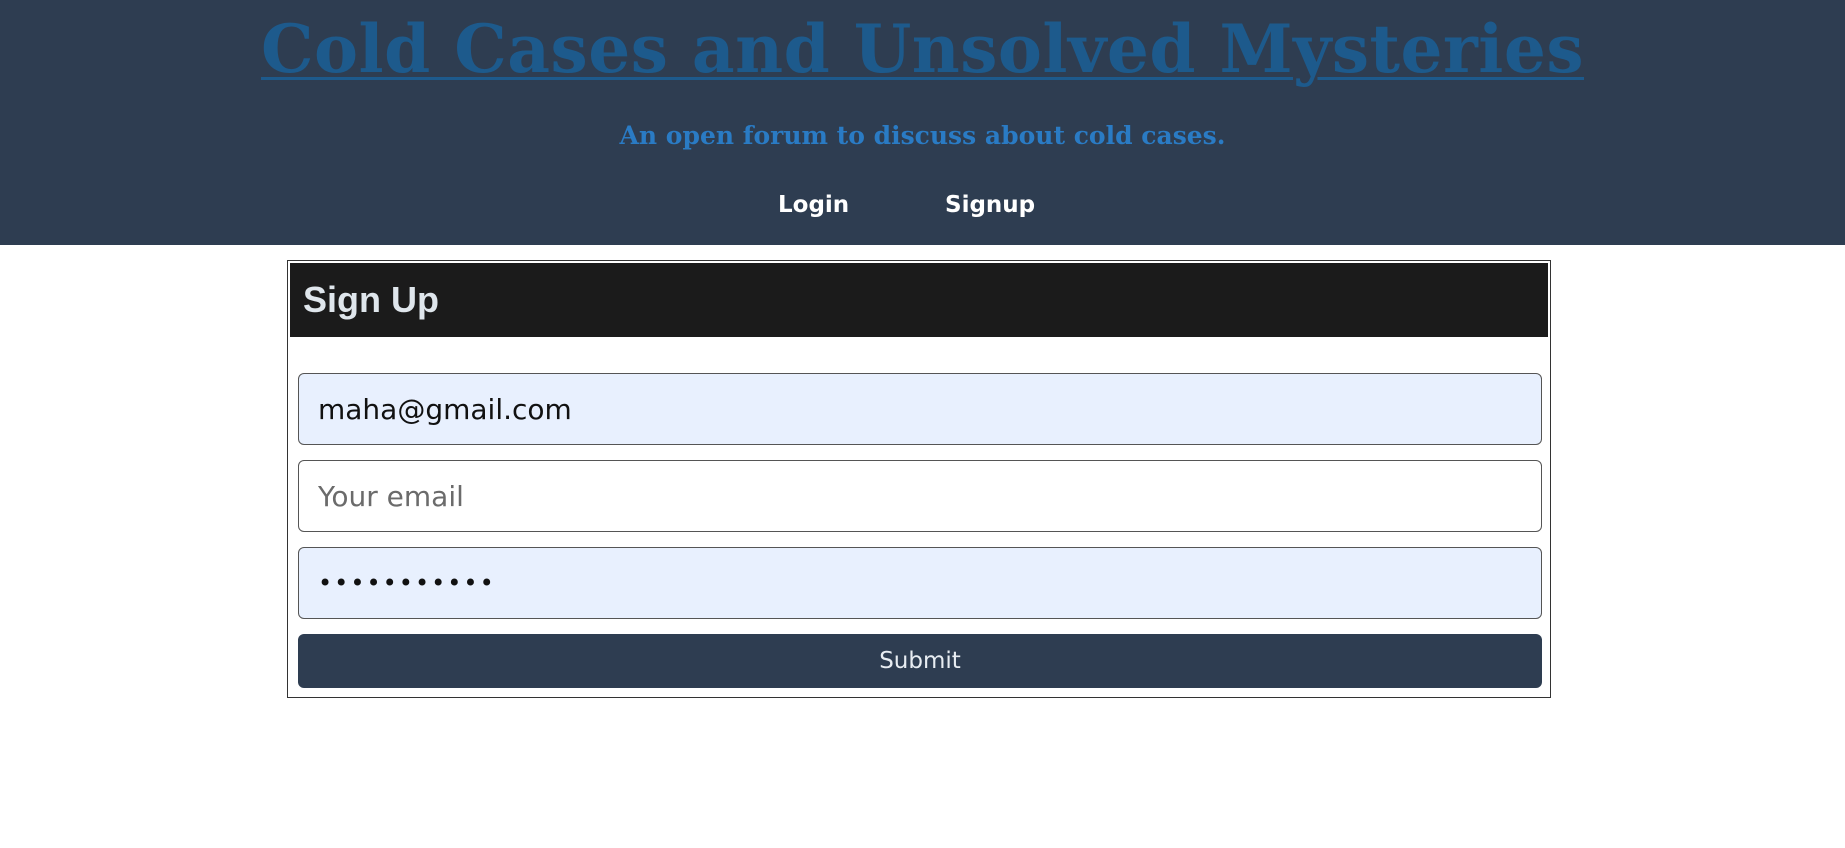 Image resolution: width=1845 pixels, height=848 pixels. What do you see at coordinates (990, 205) in the screenshot?
I see `nav-signup-link: Signup` at bounding box center [990, 205].